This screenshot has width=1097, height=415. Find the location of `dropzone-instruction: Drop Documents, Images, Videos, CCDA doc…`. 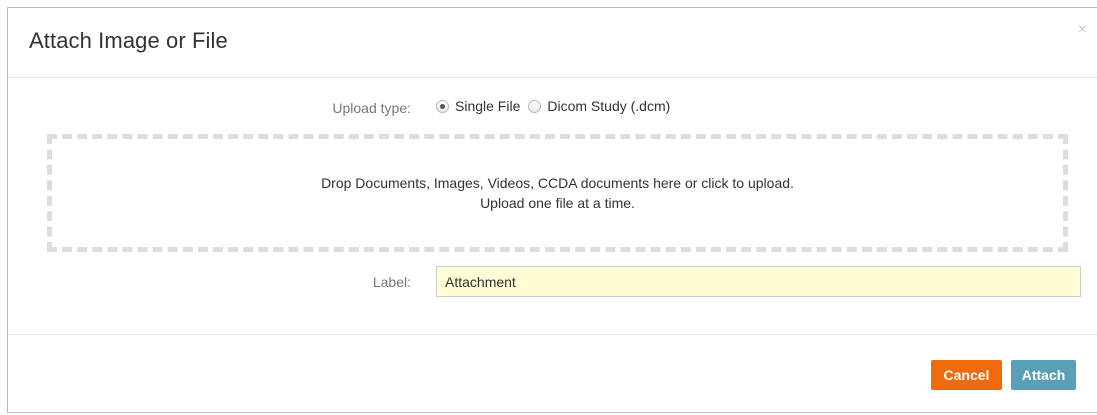

dropzone-instruction: Drop Documents, Images, Videos, CCDA doc… is located at coordinates (557, 183).